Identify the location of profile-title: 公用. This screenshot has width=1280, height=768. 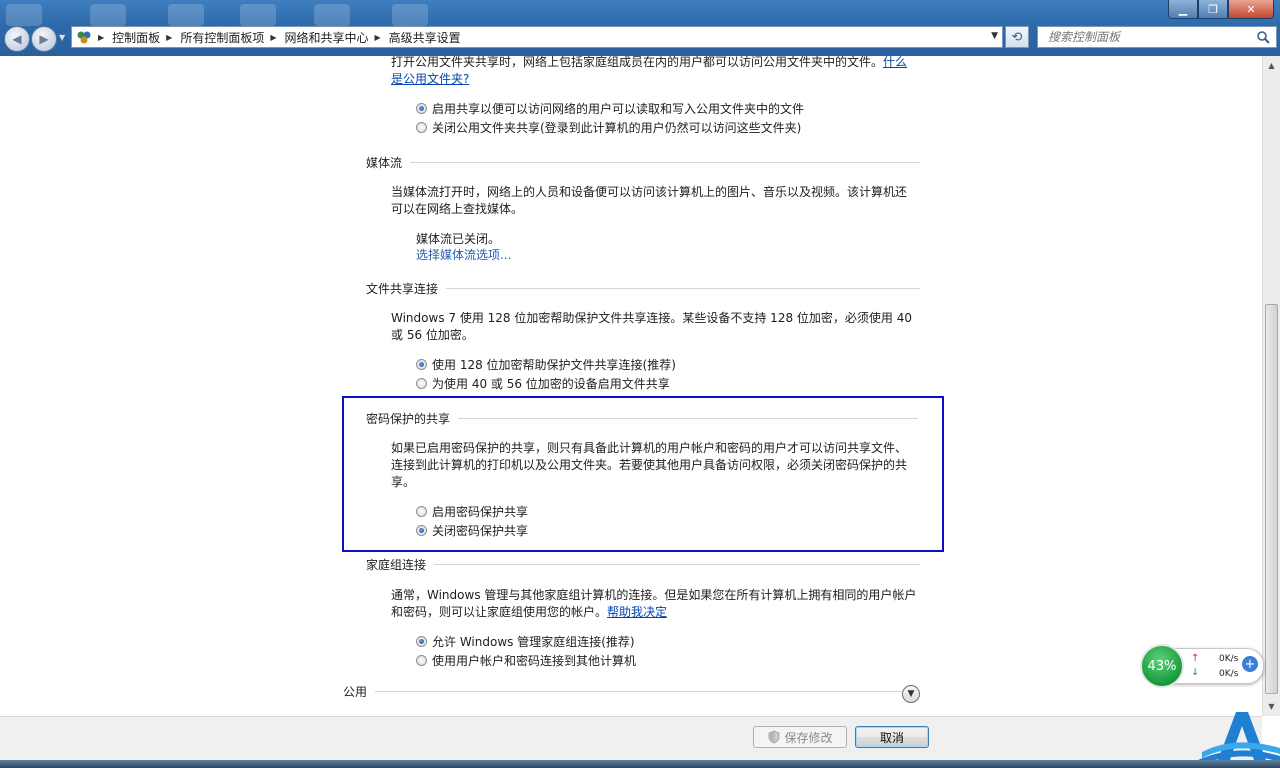
(355, 692).